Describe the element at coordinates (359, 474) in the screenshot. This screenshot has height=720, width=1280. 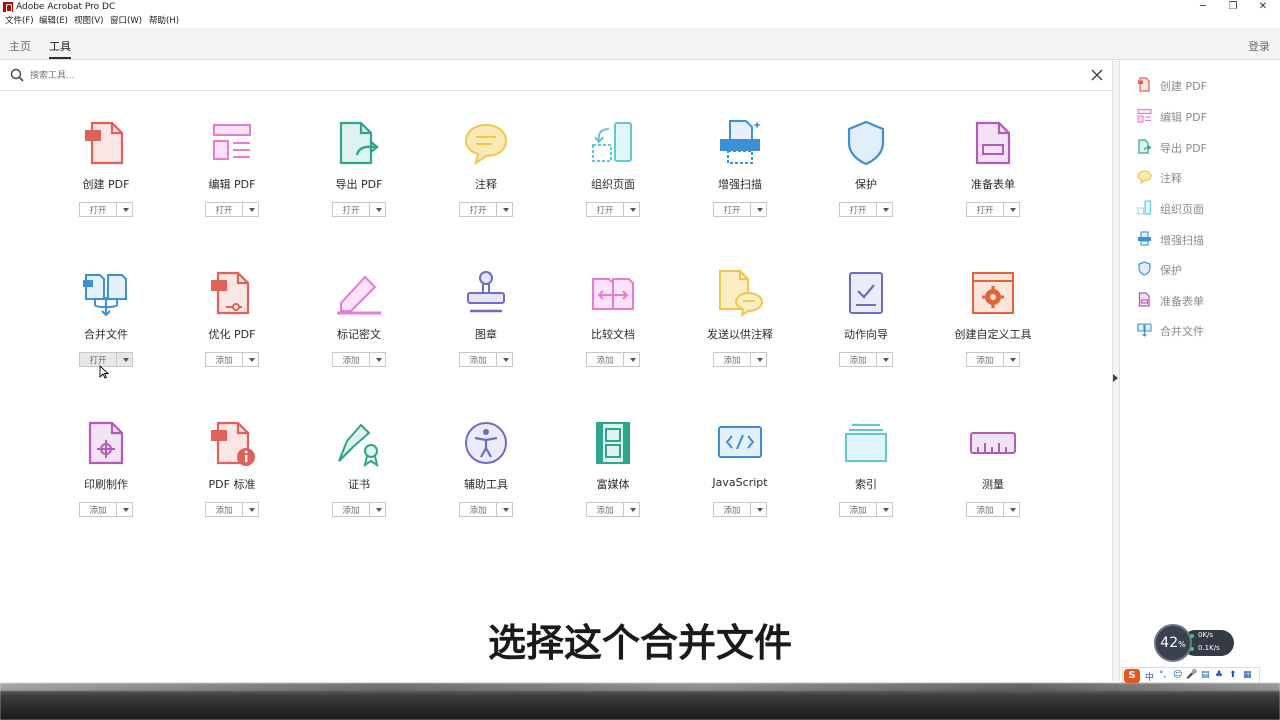
I see `tool-certificates: 证书 添加` at that location.